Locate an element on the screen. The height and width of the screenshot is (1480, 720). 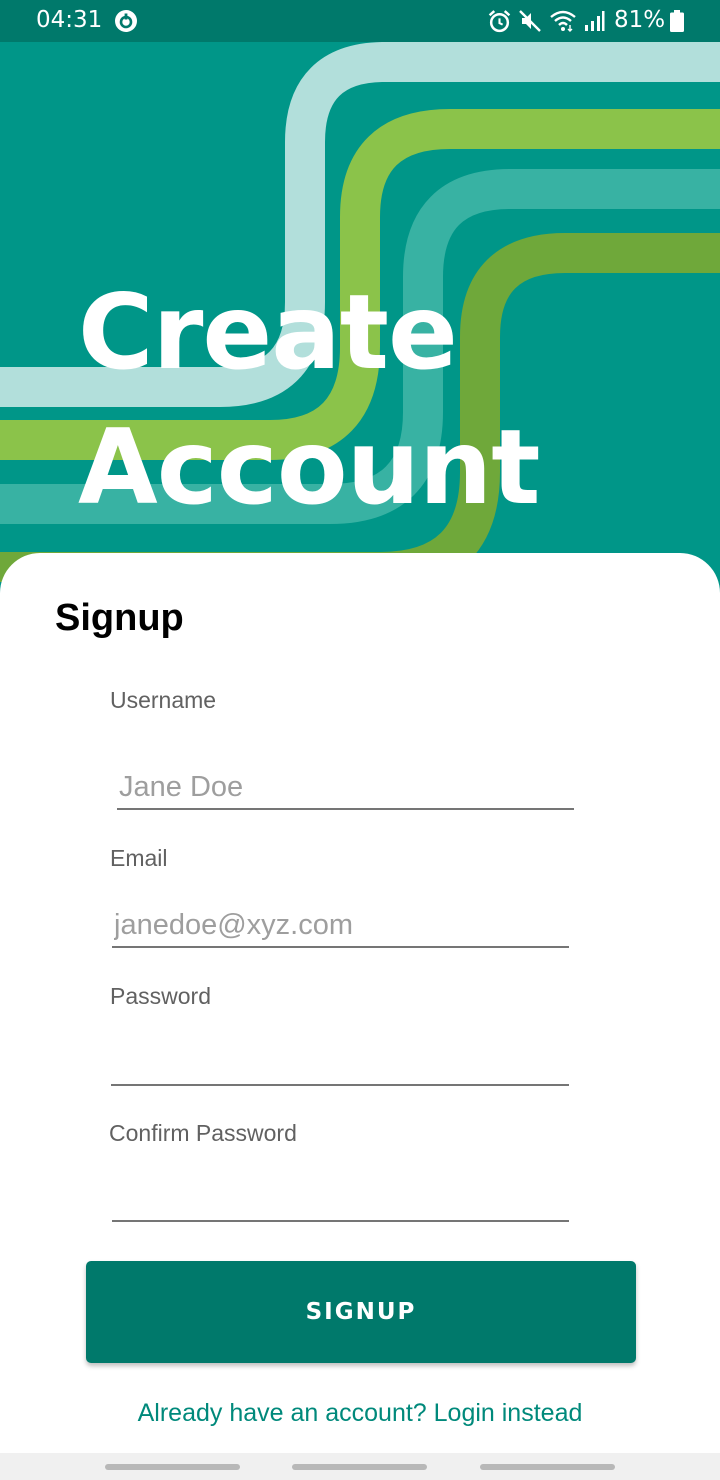
wifi-icon is located at coordinates (563, 21).